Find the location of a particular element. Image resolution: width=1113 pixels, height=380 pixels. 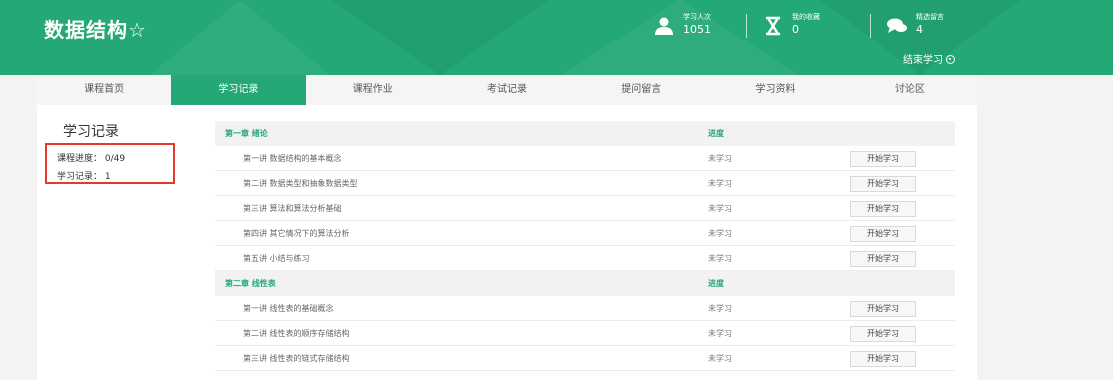

lesson-row: 第二讲 数据类型和抽象数据类型 未学习 开始学习 is located at coordinates (585, 183).